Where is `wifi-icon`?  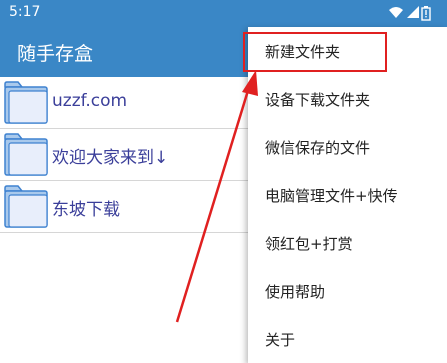 wifi-icon is located at coordinates (396, 12).